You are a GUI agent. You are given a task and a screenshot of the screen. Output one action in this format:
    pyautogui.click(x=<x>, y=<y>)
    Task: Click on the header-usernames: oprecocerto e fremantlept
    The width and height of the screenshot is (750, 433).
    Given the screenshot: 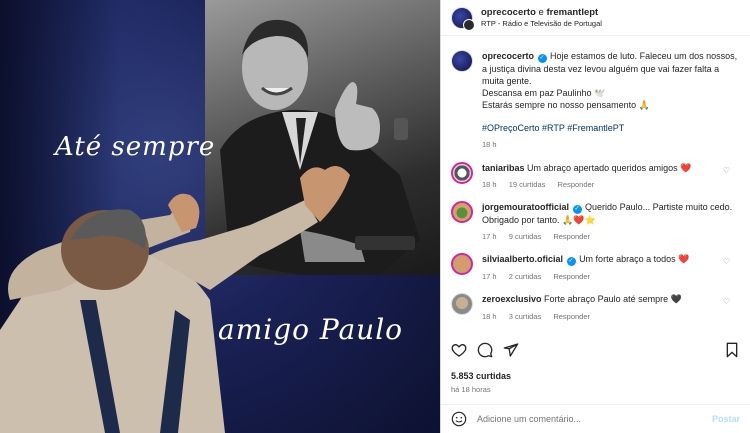 What is the action you would take?
    pyautogui.click(x=541, y=13)
    